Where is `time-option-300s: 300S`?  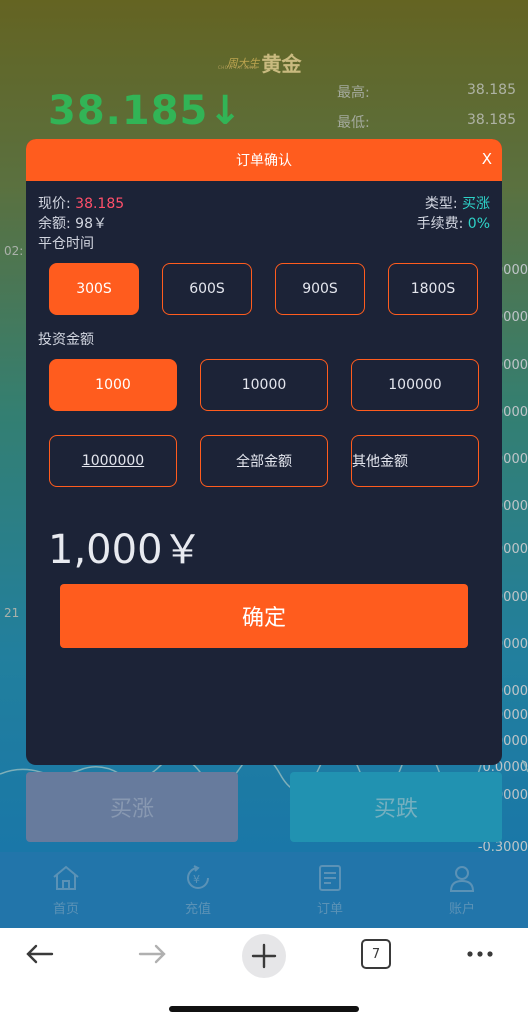 time-option-300s: 300S is located at coordinates (94, 289).